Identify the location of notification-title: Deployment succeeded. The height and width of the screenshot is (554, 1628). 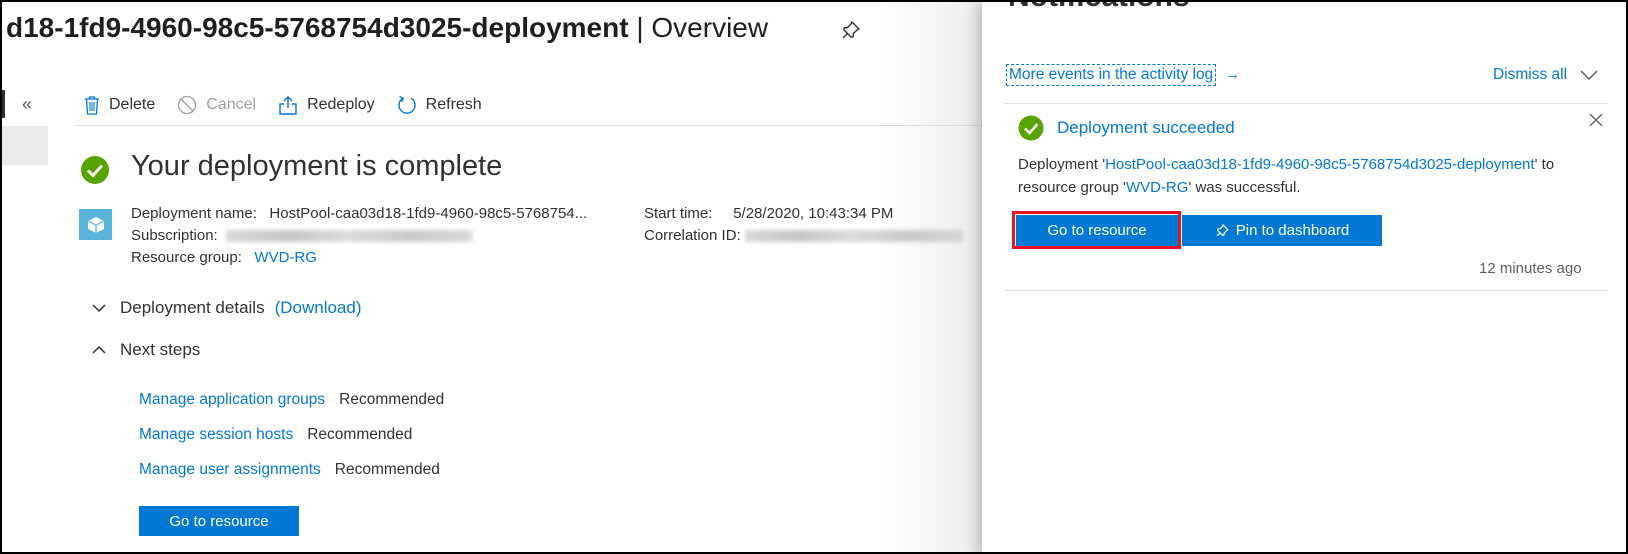
(1146, 128).